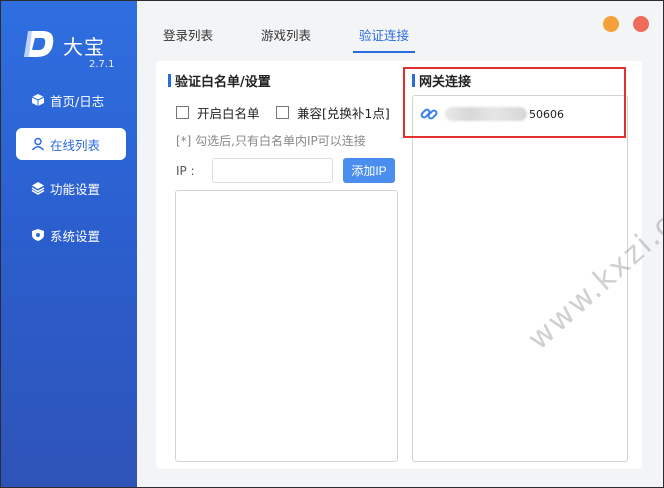 This screenshot has height=488, width=664. I want to click on sidebar-item-online-list: 在线列表, so click(71, 144).